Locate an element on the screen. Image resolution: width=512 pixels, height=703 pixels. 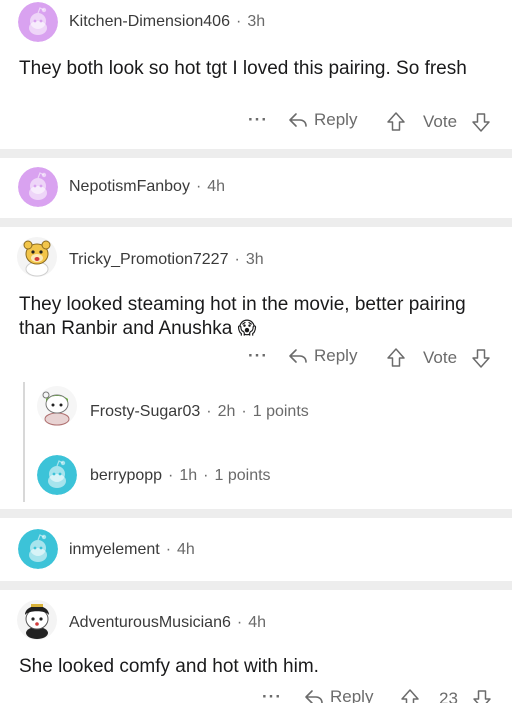
timestamp: 2h is located at coordinates (226, 411).